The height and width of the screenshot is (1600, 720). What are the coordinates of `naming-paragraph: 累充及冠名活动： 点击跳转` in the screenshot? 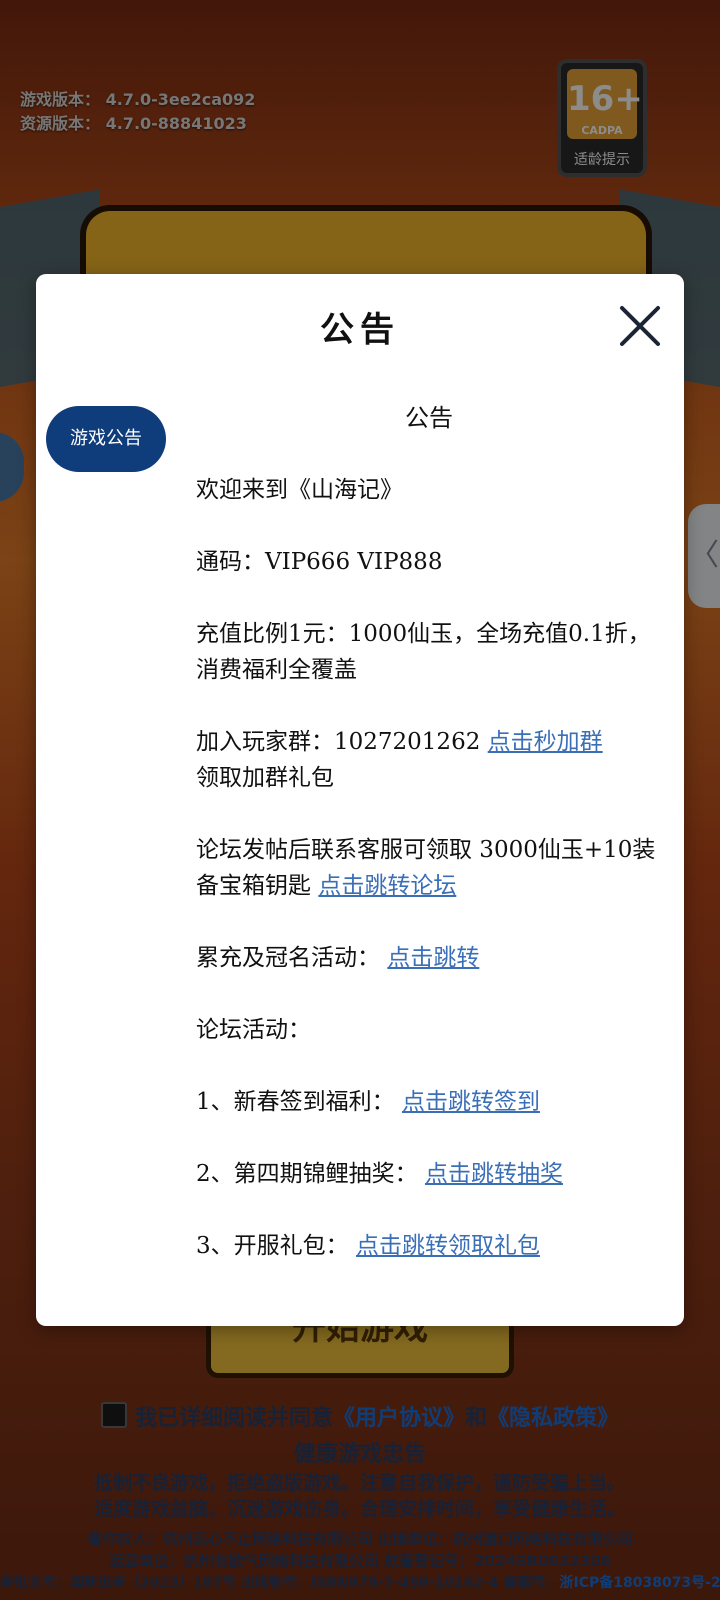 It's located at (338, 958).